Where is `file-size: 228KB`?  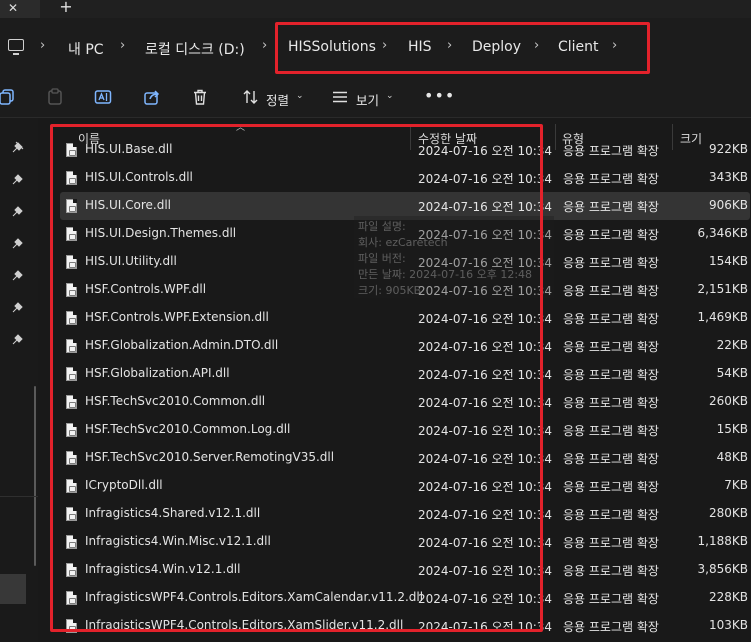 file-size: 228KB is located at coordinates (728, 597).